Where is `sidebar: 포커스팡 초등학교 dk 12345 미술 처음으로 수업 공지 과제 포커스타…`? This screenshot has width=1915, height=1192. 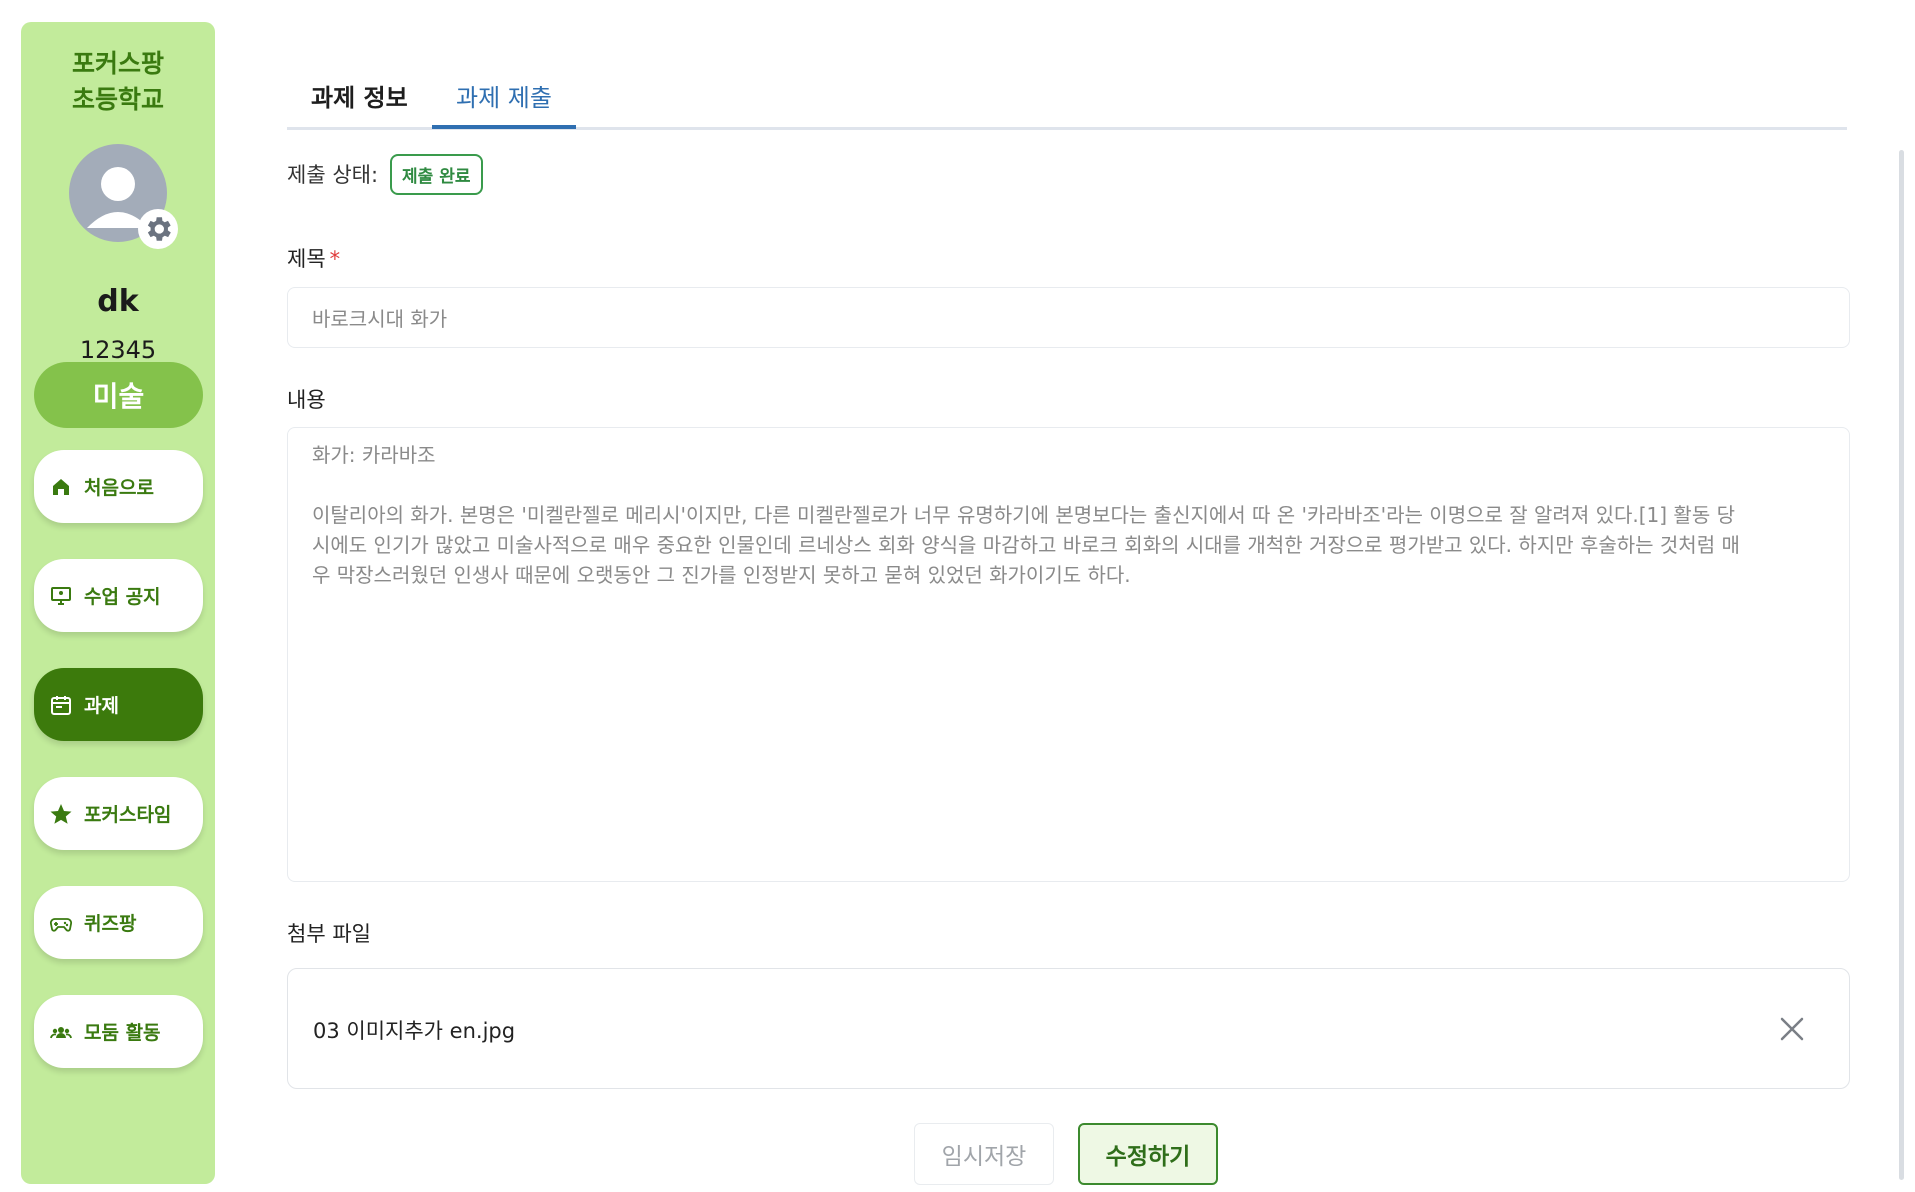
sidebar: 포커스팡 초등학교 dk 12345 미술 처음으로 수업 공지 과제 포커스타… is located at coordinates (118, 603).